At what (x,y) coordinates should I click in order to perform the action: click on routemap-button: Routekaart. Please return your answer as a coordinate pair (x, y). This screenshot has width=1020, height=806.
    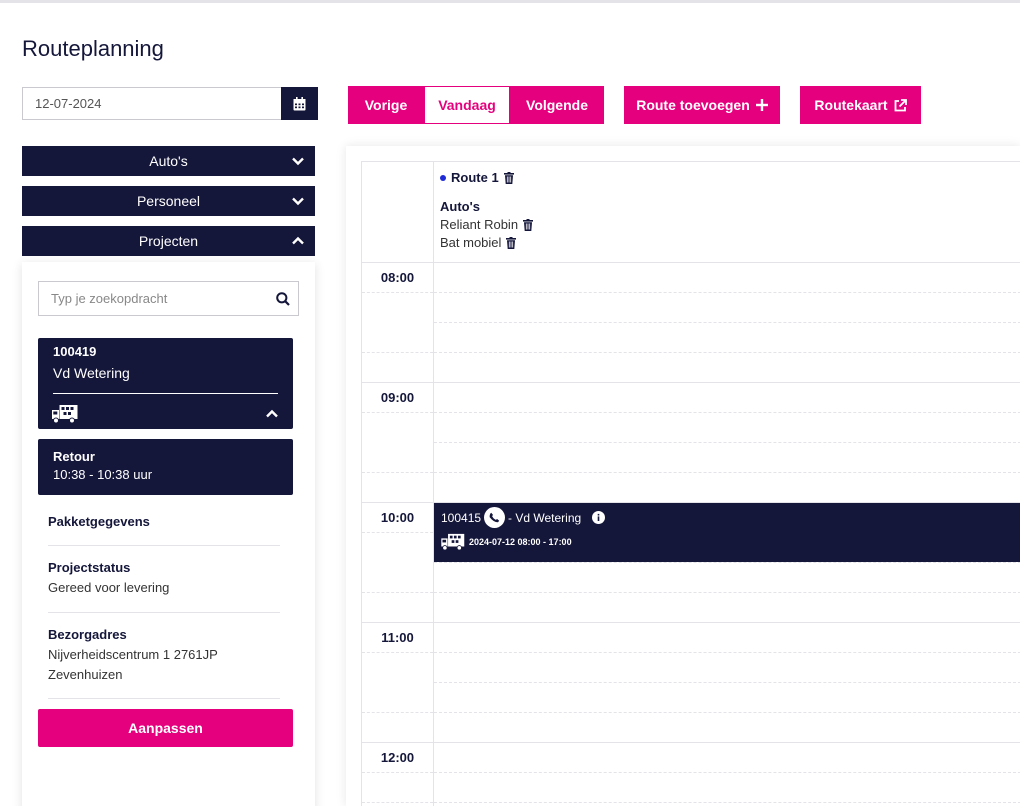
    Looking at the image, I should click on (860, 105).